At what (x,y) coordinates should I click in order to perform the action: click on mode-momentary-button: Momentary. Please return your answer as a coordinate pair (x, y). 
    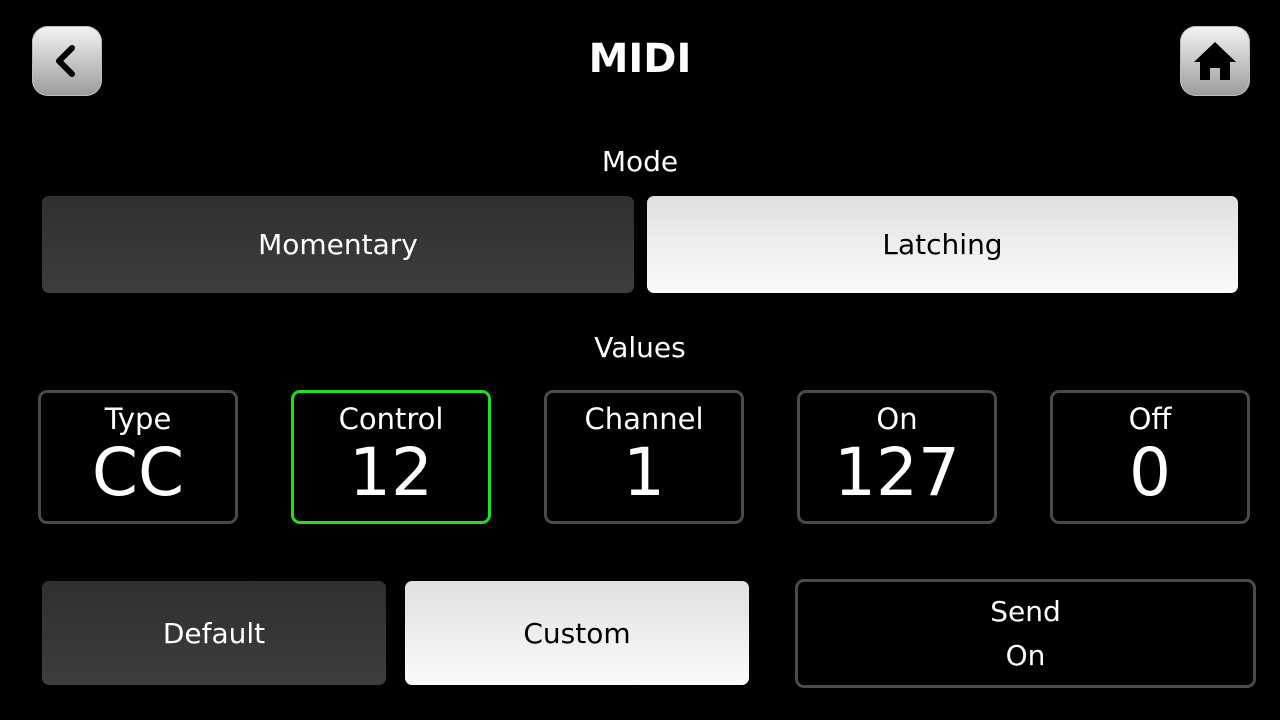
    Looking at the image, I should click on (338, 244).